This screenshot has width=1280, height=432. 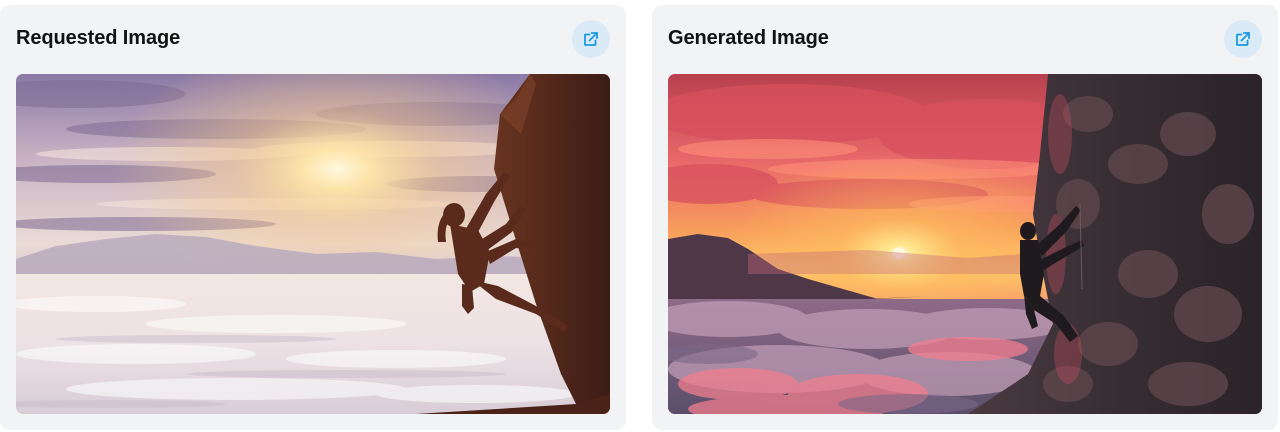 I want to click on generated-image-title: Generated Image, so click(x=748, y=38).